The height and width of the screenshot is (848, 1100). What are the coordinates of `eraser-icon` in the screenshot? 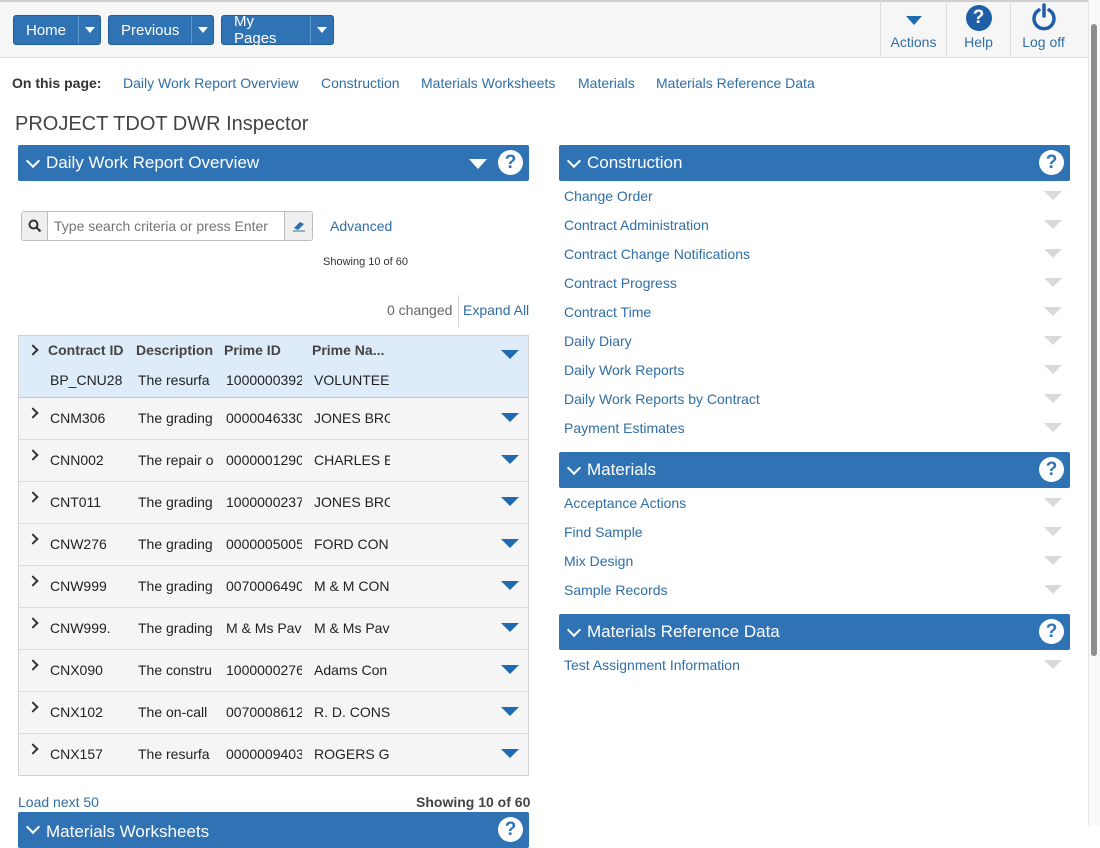 It's located at (298, 226).